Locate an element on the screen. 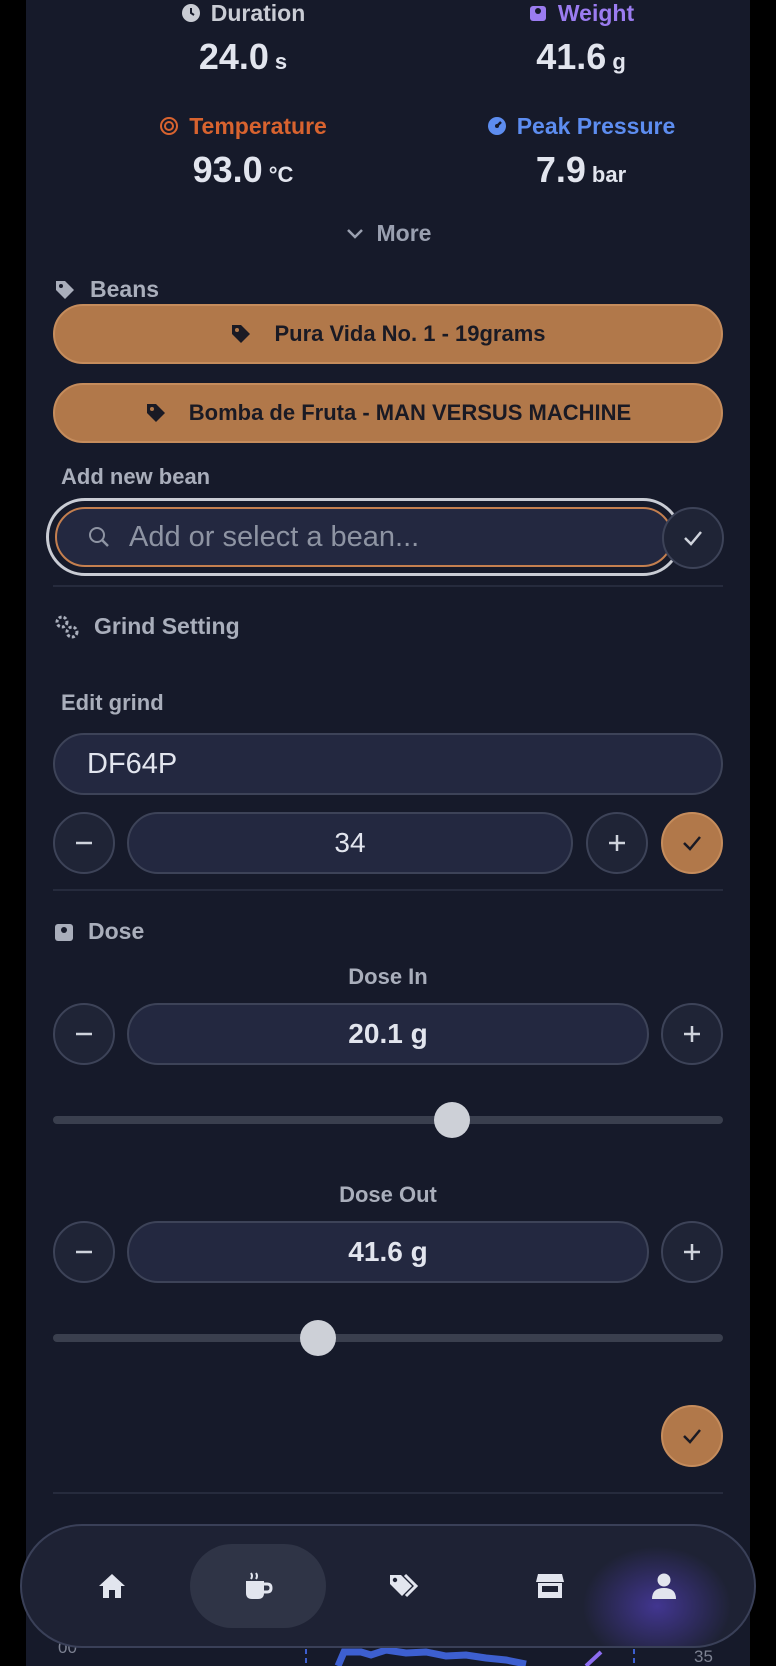 This screenshot has width=776, height=1666. stat-unit: g is located at coordinates (619, 61).